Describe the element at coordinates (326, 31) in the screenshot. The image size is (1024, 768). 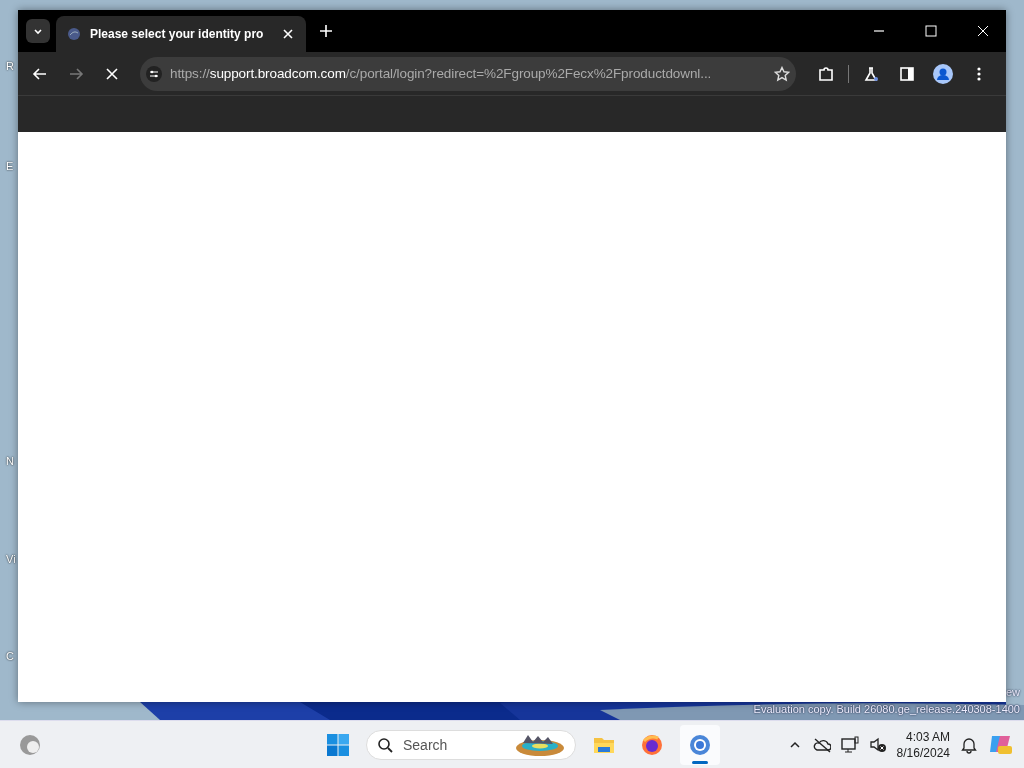
I see `plus-icon` at that location.